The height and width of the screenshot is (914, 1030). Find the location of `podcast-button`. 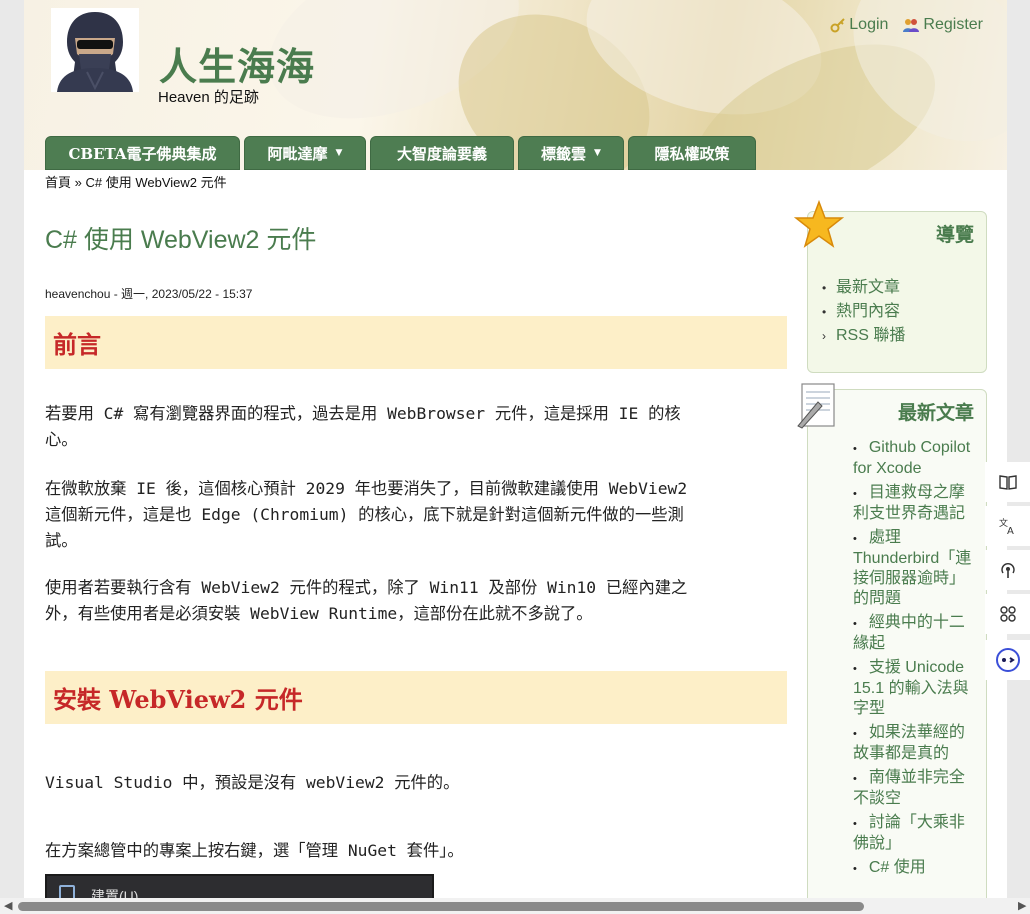

podcast-button is located at coordinates (1007, 570).